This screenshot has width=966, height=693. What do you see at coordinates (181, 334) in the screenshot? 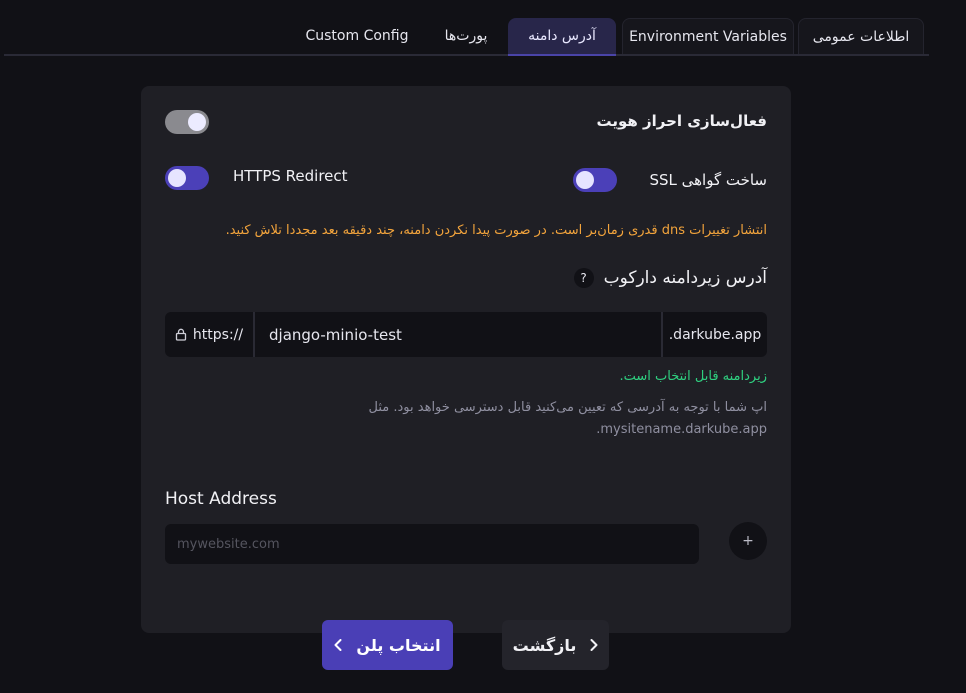
I see `lock-icon` at bounding box center [181, 334].